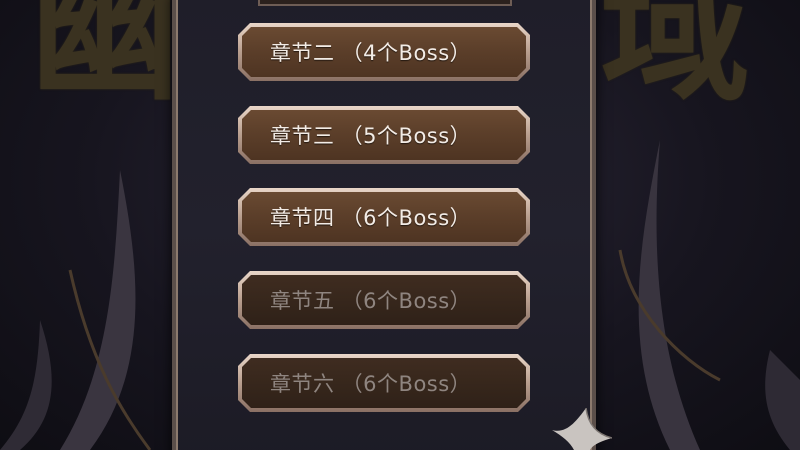 This screenshot has width=800, height=450. I want to click on blade-tip-decoration, so click(582, 429).